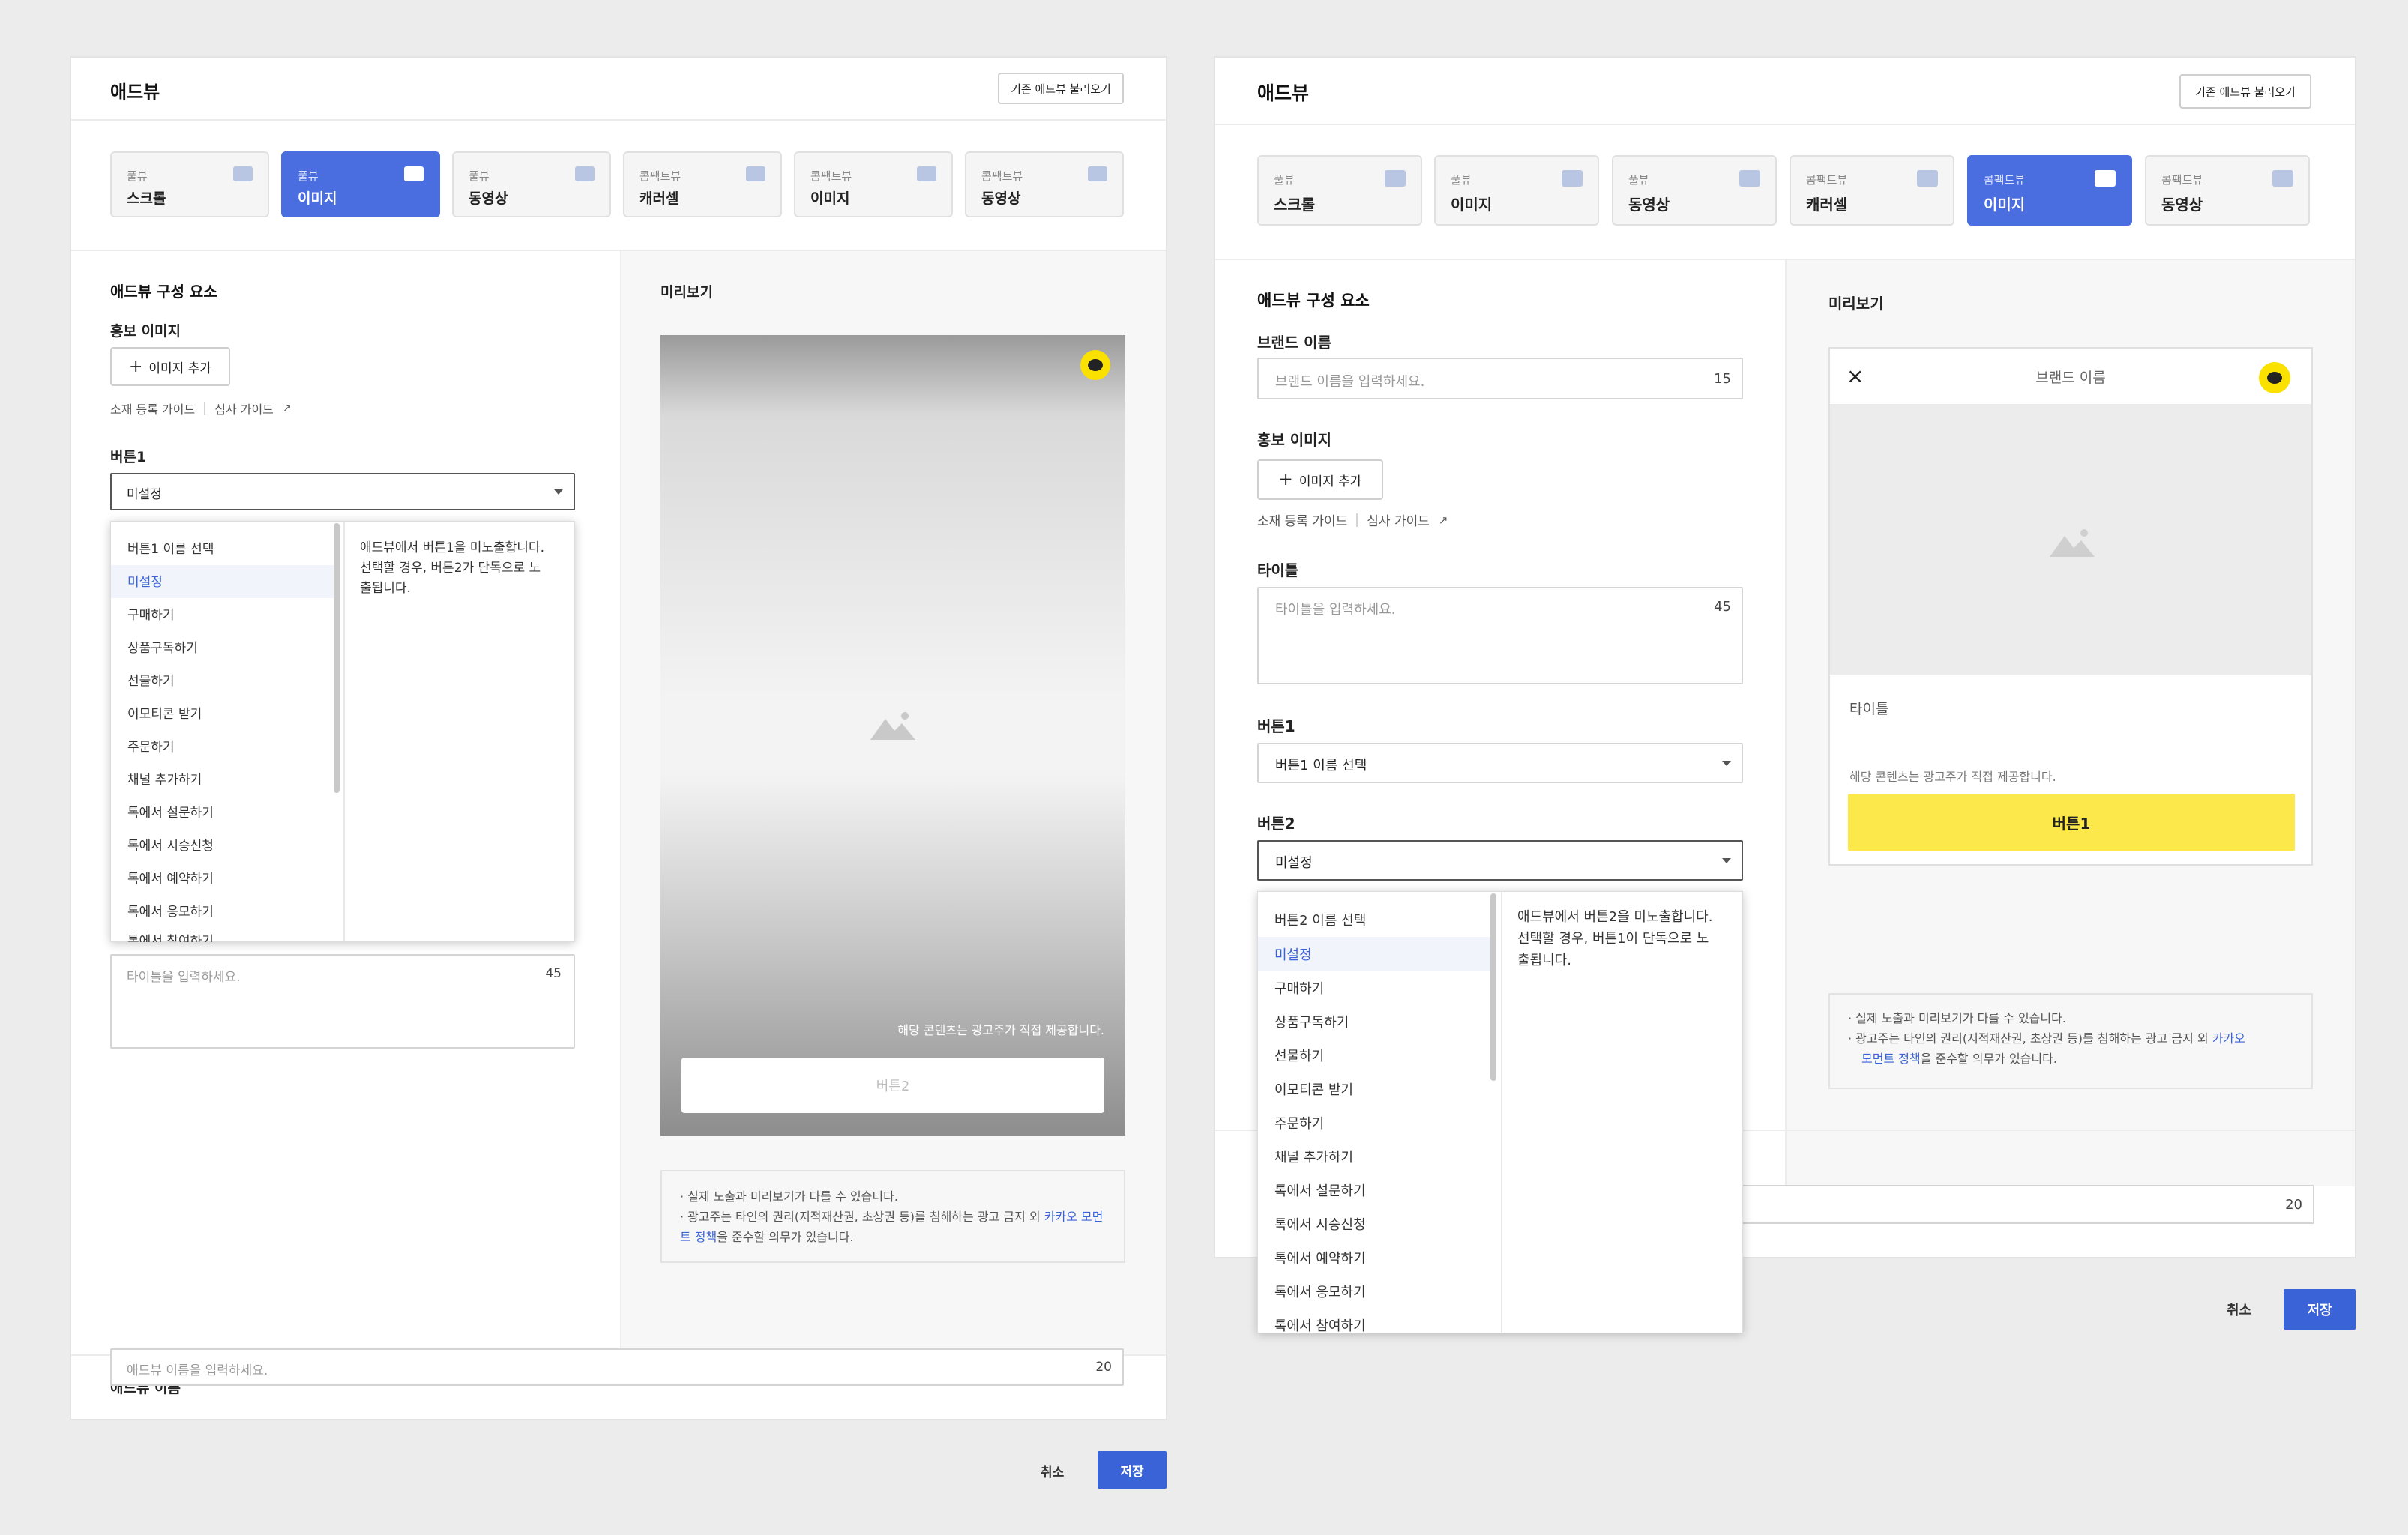 This screenshot has width=2408, height=1535. Describe the element at coordinates (553, 973) in the screenshot. I see `title-counter: 45` at that location.